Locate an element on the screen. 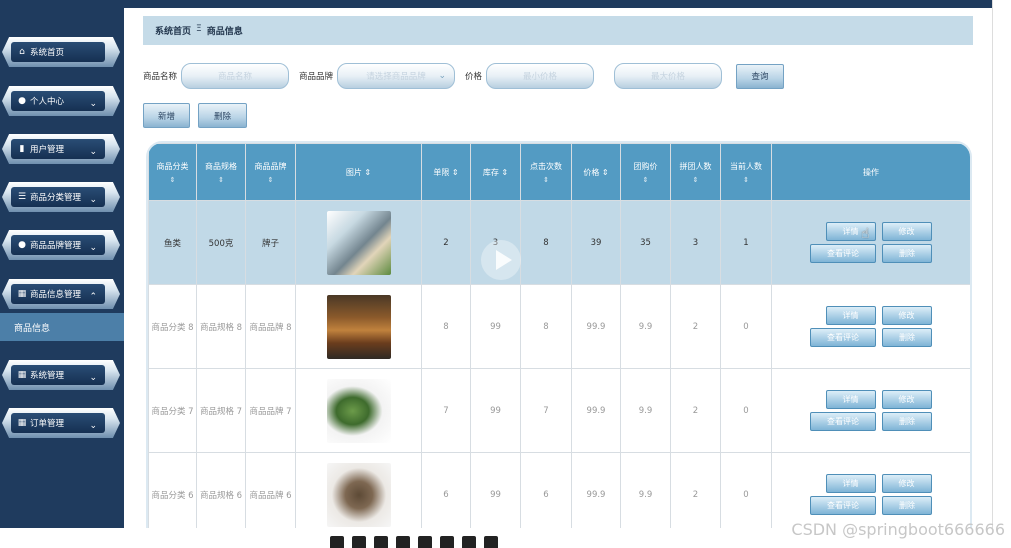 The width and height of the screenshot is (1011, 548). product-image-root is located at coordinates (358, 494).